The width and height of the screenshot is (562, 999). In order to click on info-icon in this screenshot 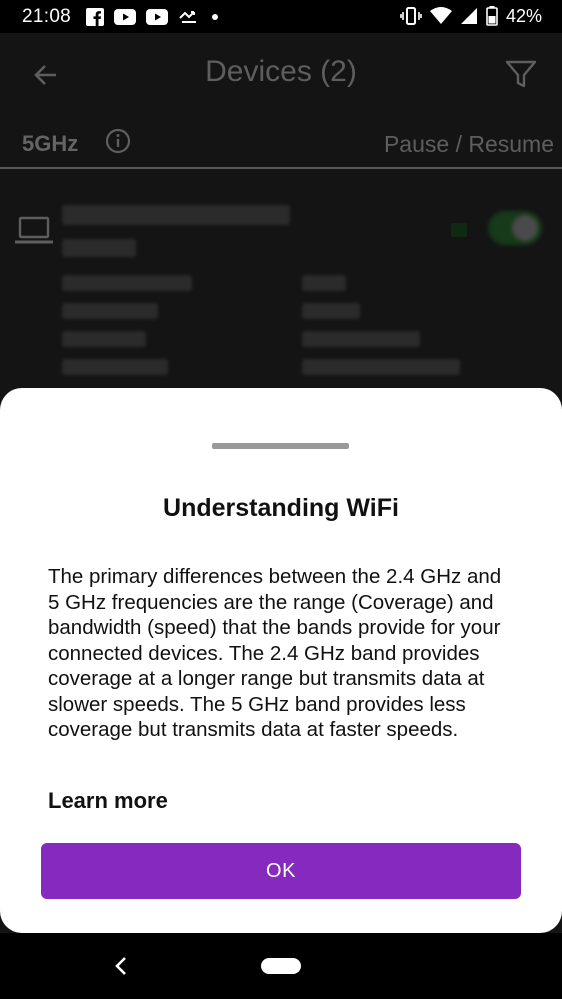, I will do `click(118, 141)`.